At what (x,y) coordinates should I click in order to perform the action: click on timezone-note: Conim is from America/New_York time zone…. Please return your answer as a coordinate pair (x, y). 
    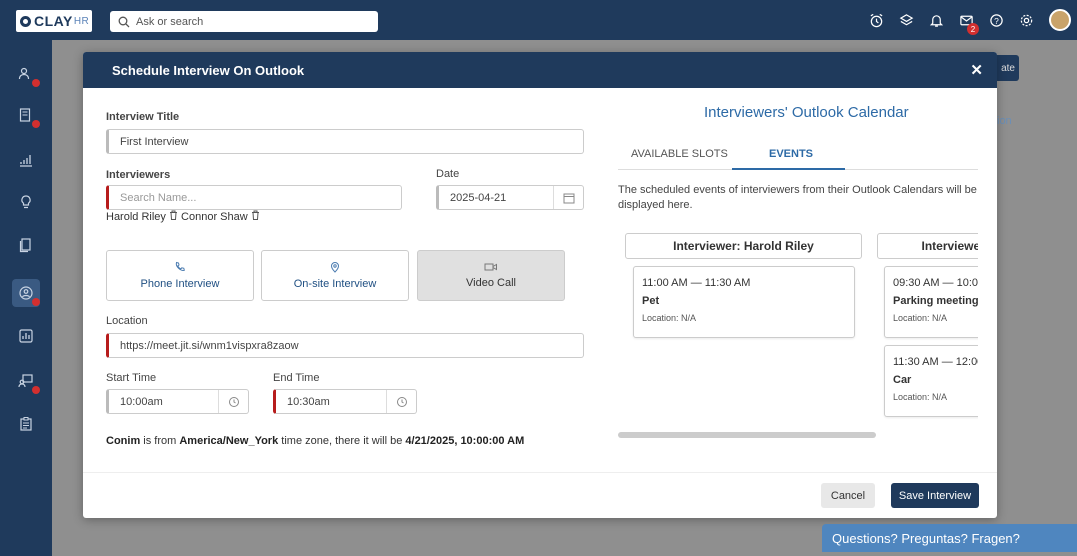
    Looking at the image, I should click on (315, 441).